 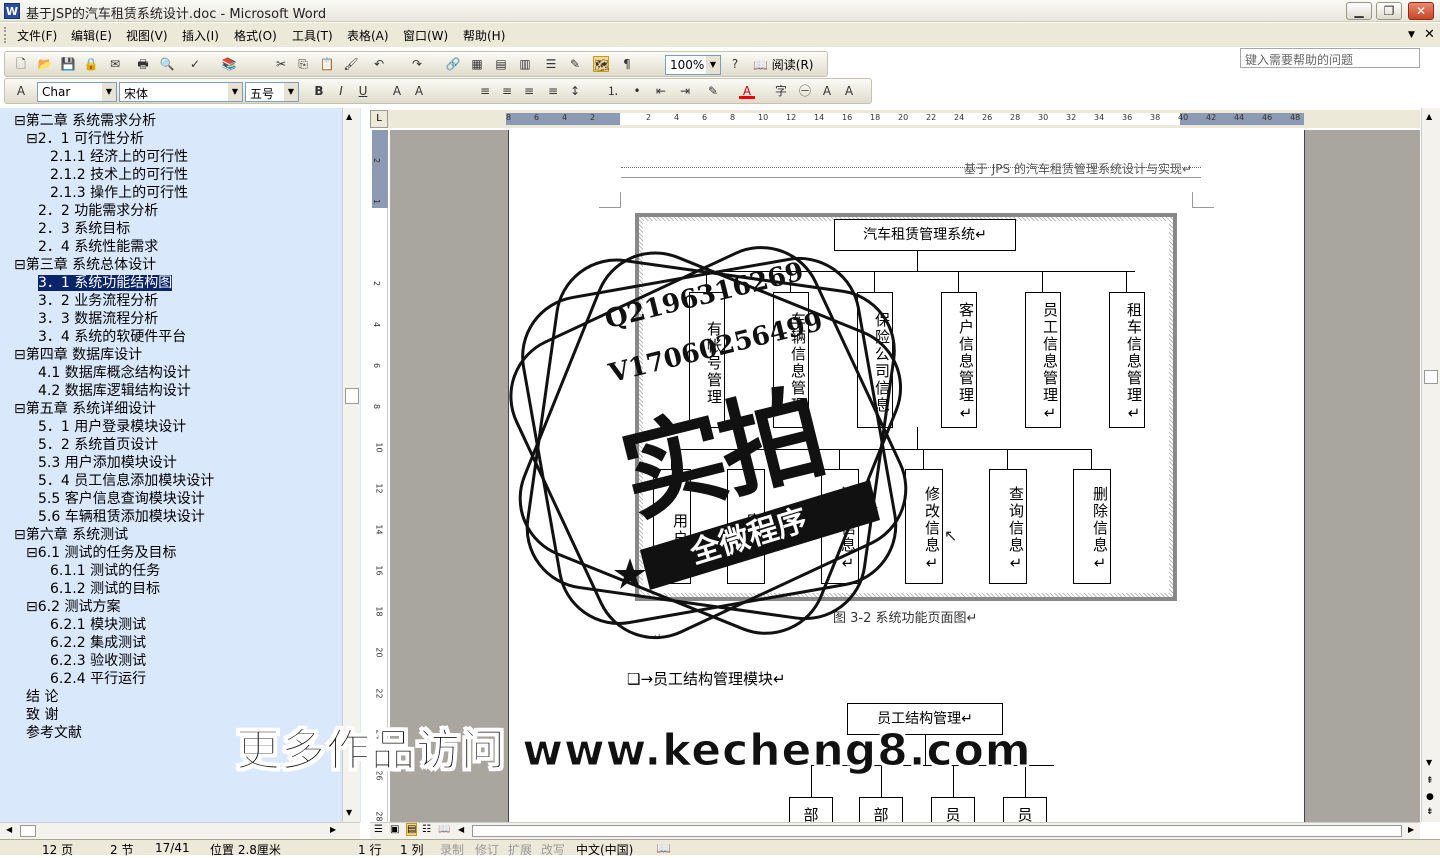 I want to click on permission-icon: 🔒, so click(x=91, y=64).